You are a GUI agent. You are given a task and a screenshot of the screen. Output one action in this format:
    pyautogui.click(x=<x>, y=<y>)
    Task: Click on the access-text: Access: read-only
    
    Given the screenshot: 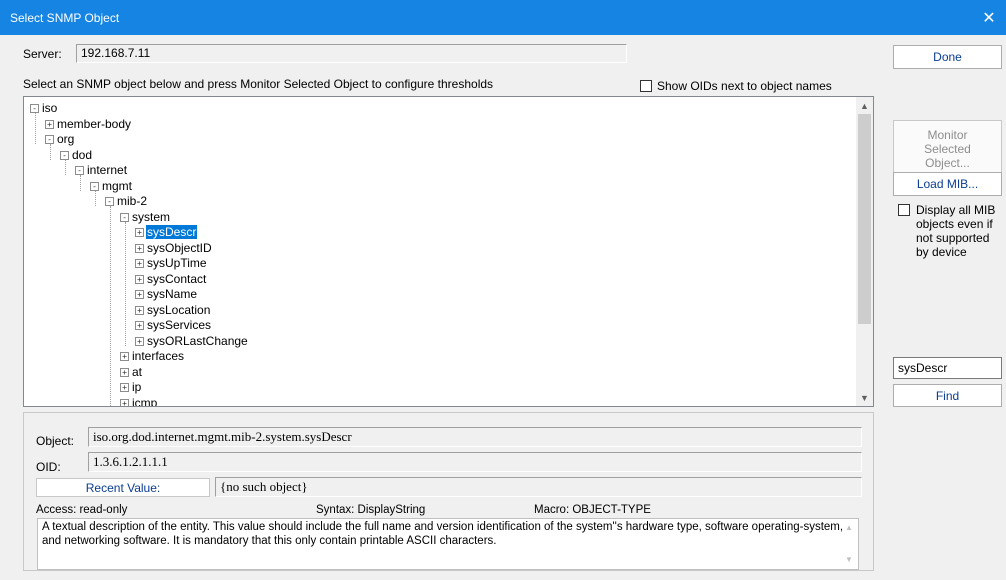 What is the action you would take?
    pyautogui.click(x=82, y=510)
    